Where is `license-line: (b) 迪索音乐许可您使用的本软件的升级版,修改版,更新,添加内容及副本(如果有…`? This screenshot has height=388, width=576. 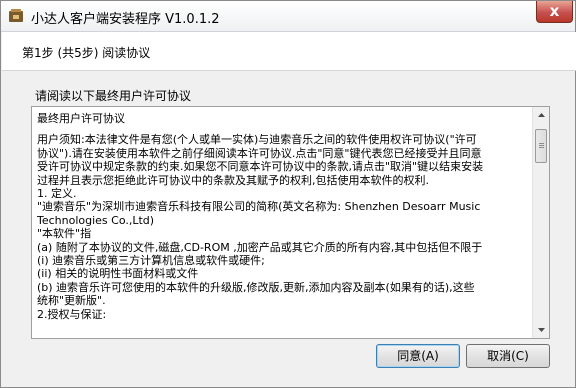
license-line: (b) 迪索音乐许可您使用的本软件的升级版,修改版,更新,添加内容及副本(如果有… is located at coordinates (256, 287).